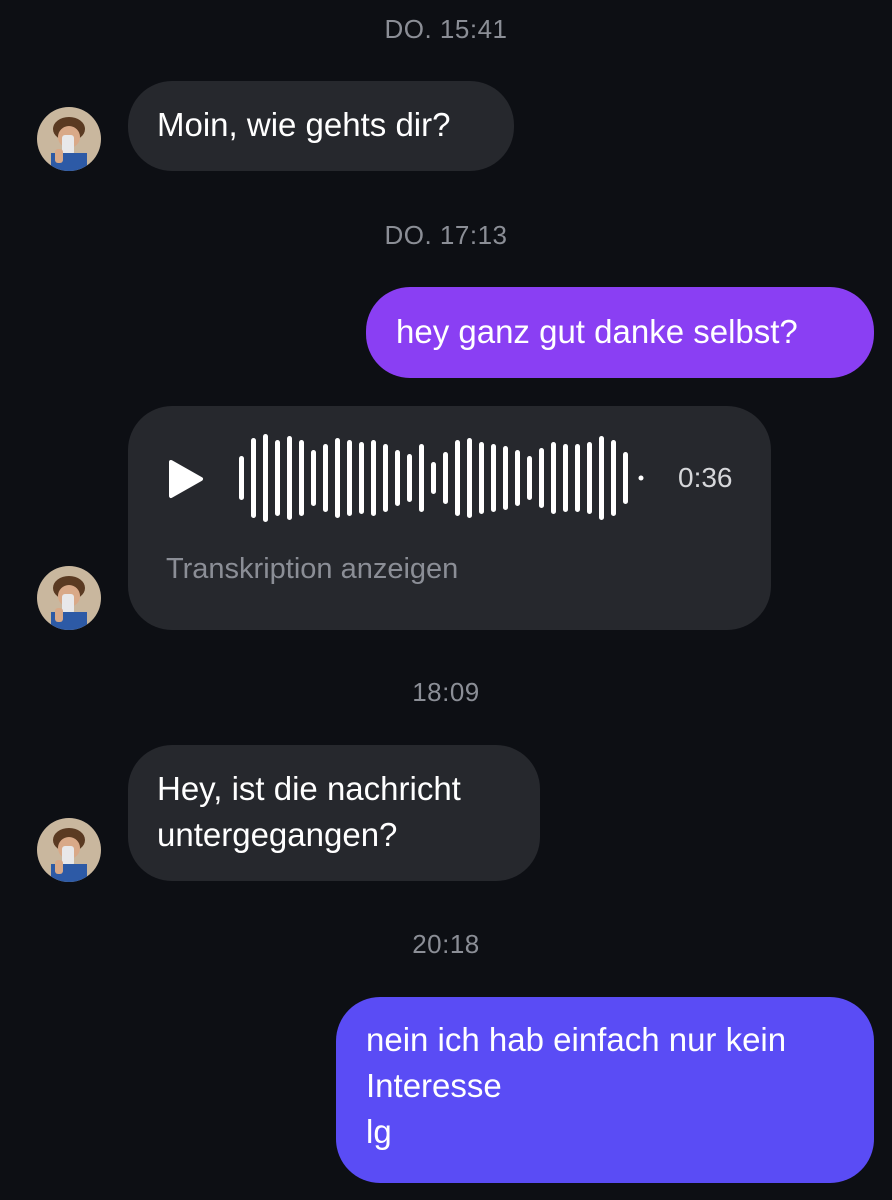  I want to click on incoming-message: Hey, ist die nachricht untergegangen?, so click(334, 813).